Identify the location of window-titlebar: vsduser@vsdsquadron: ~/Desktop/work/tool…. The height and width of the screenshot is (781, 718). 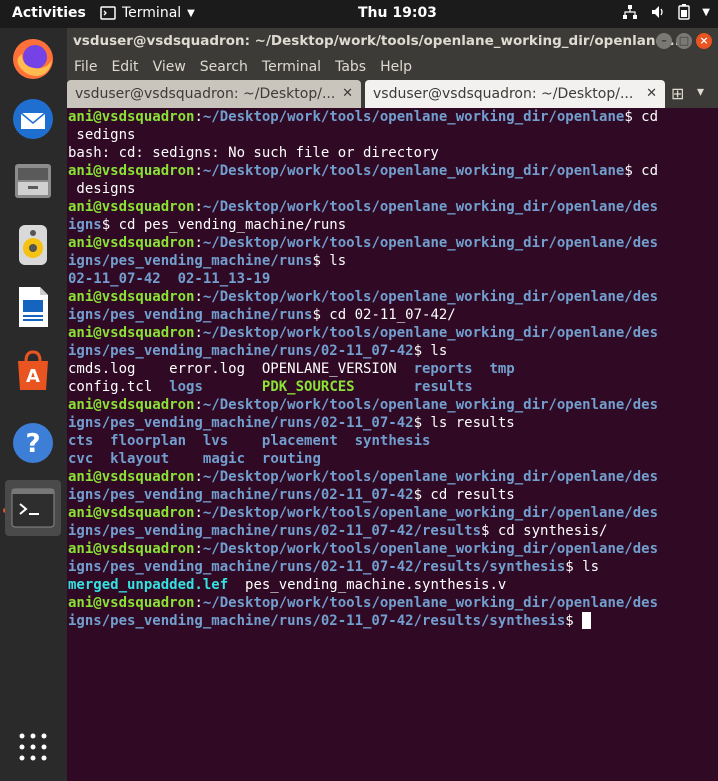
(392, 41).